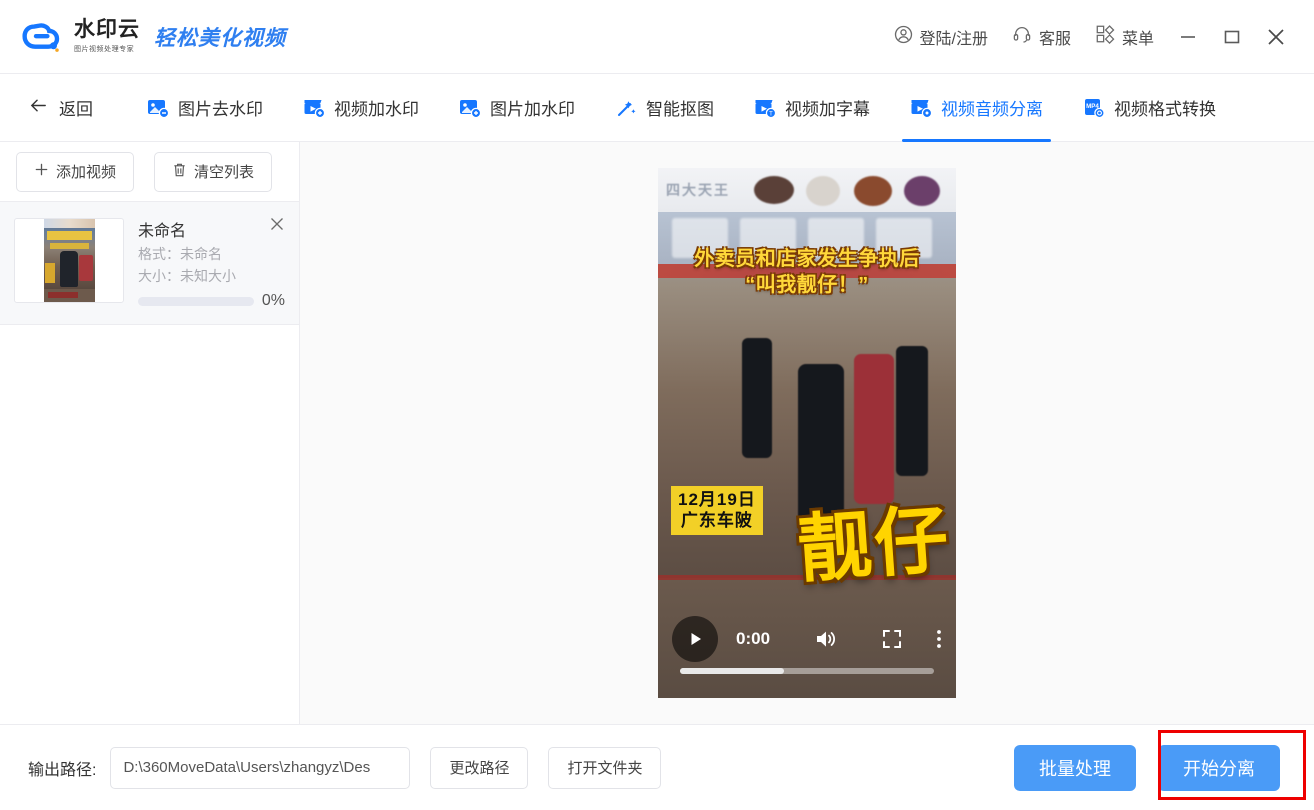 The width and height of the screenshot is (1314, 810). I want to click on add-video-button: 添加视频, so click(75, 171).